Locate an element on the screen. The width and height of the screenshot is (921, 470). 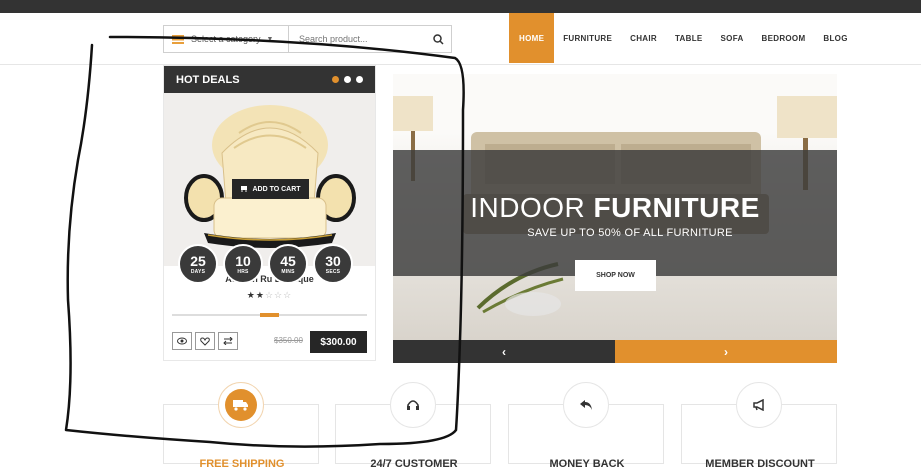
chevron-left-icon: ‹ is located at coordinates (504, 351).